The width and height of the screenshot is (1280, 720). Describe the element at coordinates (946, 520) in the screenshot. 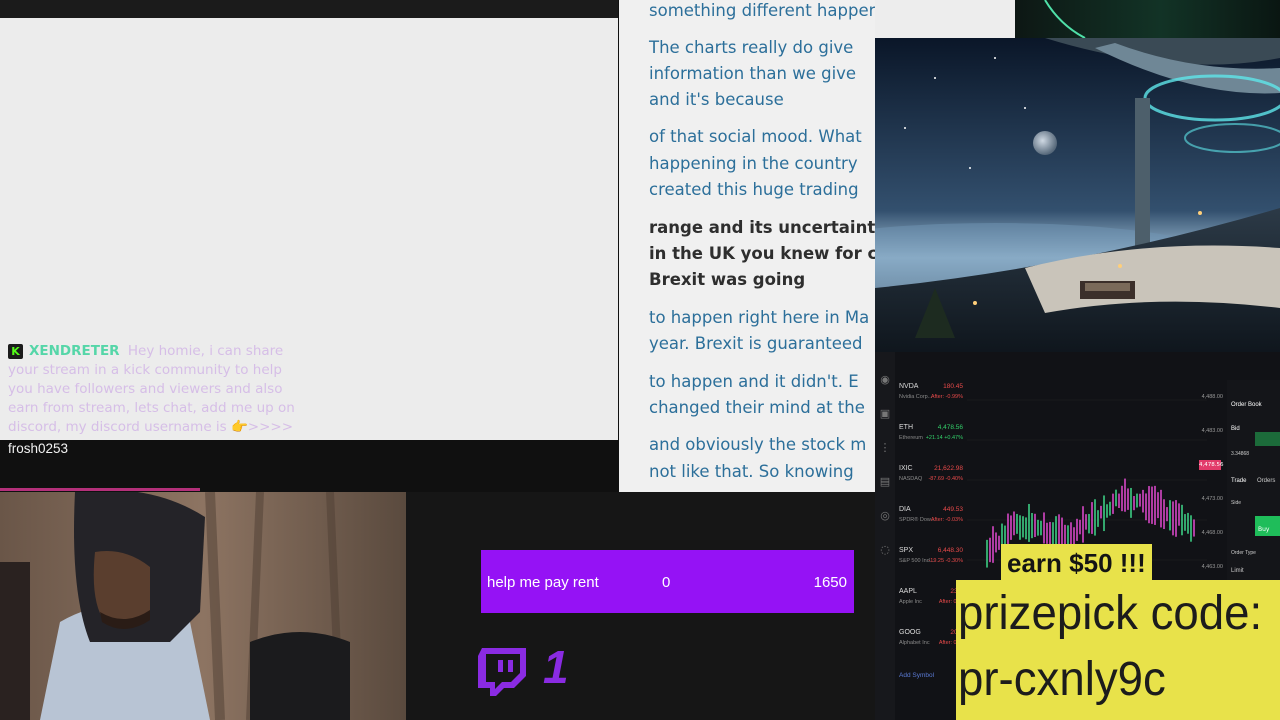

I see `watchlist-change: After: -0.03%` at that location.